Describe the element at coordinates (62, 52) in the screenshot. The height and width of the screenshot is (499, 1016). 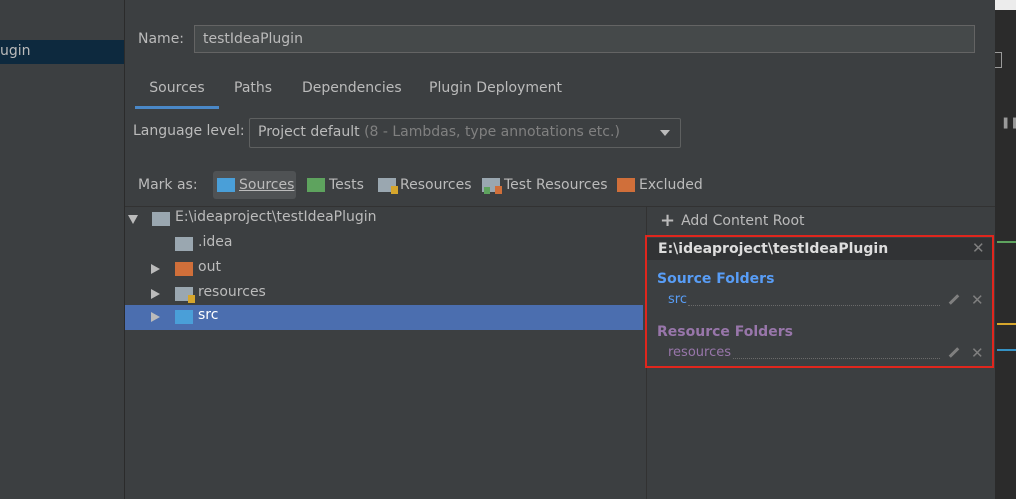
I see `sidebar-item-selected: ugin` at that location.